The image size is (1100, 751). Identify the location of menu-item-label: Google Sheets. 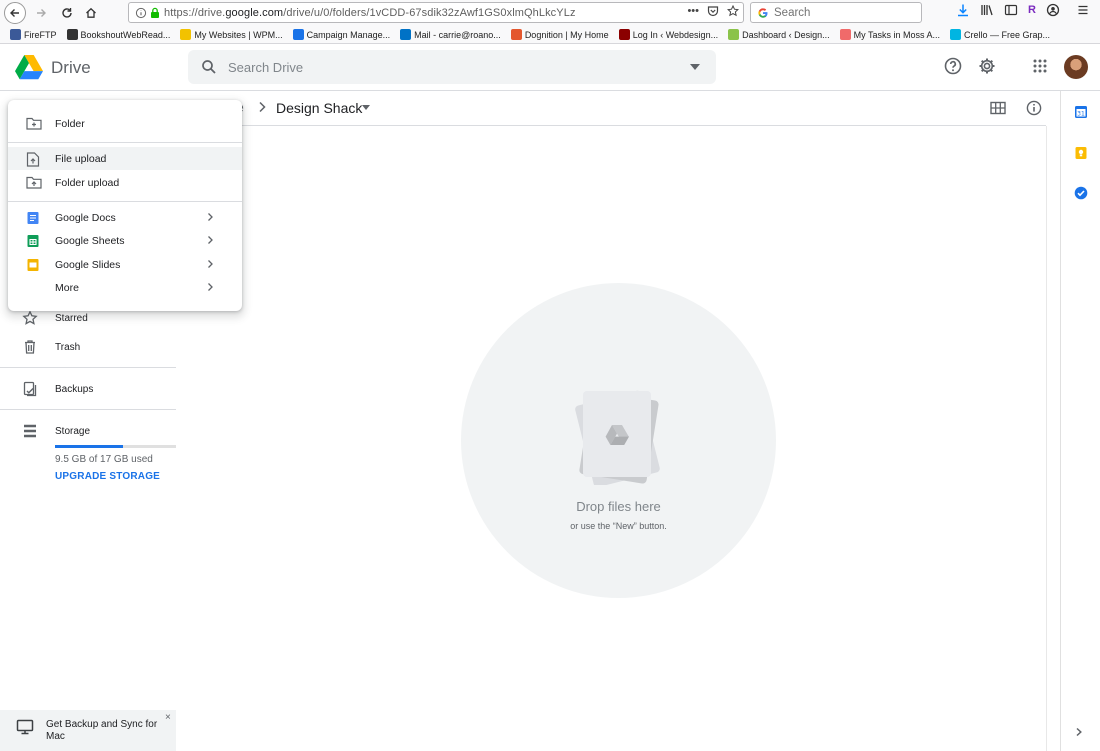
(90, 240).